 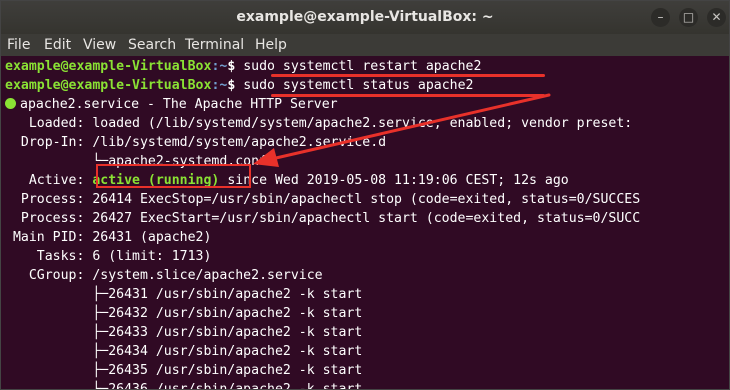 What do you see at coordinates (402, 130) in the screenshot?
I see `annotation-arrow-icon` at bounding box center [402, 130].